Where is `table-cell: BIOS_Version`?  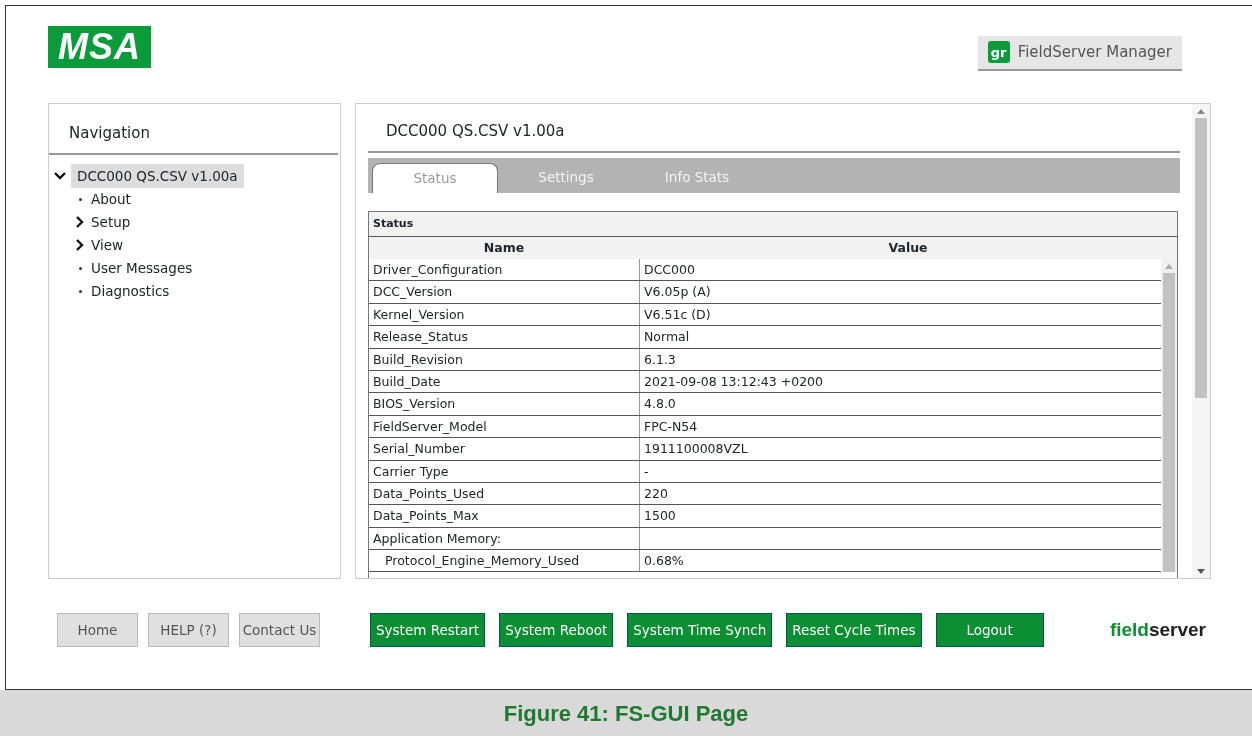
table-cell: BIOS_Version is located at coordinates (504, 404).